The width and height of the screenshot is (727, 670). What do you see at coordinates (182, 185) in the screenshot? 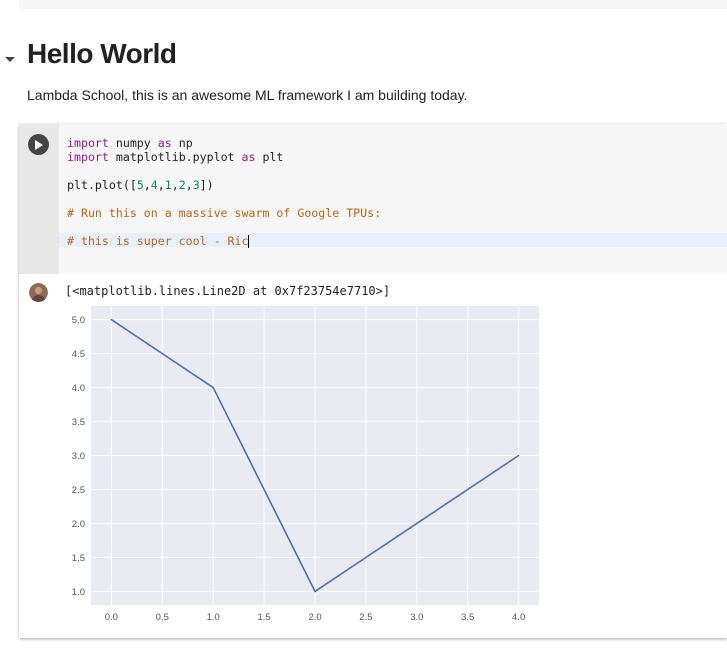
I see `number-literal: 2` at bounding box center [182, 185].